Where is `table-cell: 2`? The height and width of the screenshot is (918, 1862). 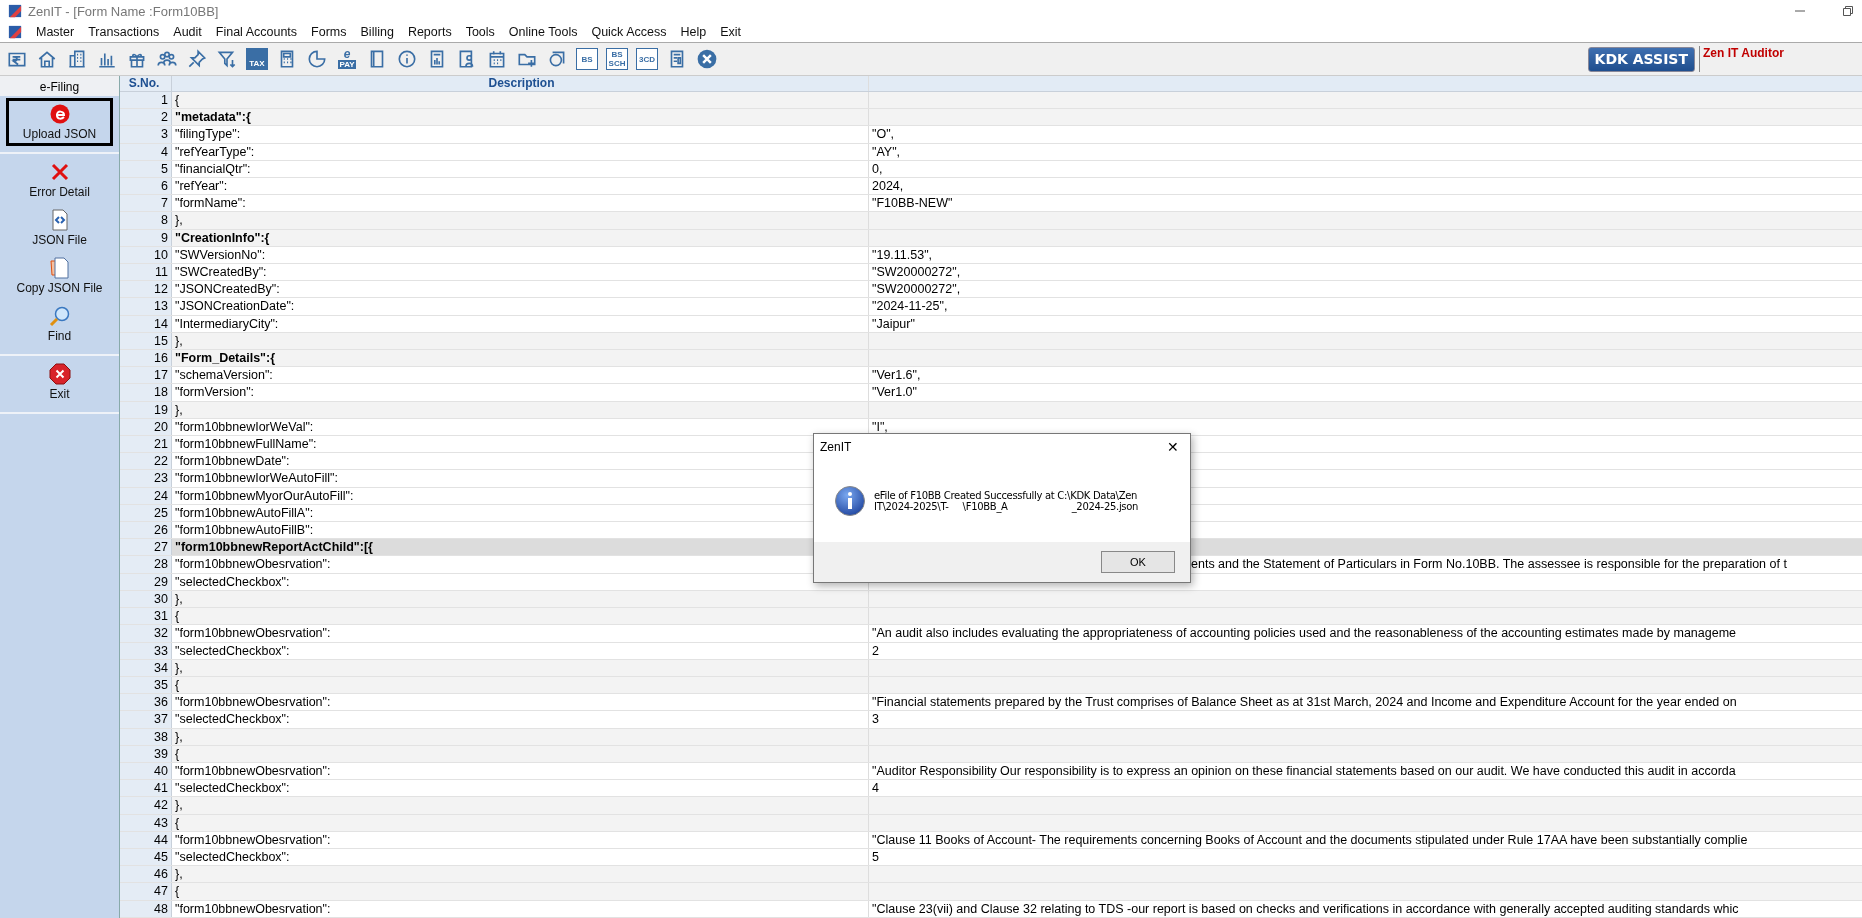 table-cell: 2 is located at coordinates (875, 650).